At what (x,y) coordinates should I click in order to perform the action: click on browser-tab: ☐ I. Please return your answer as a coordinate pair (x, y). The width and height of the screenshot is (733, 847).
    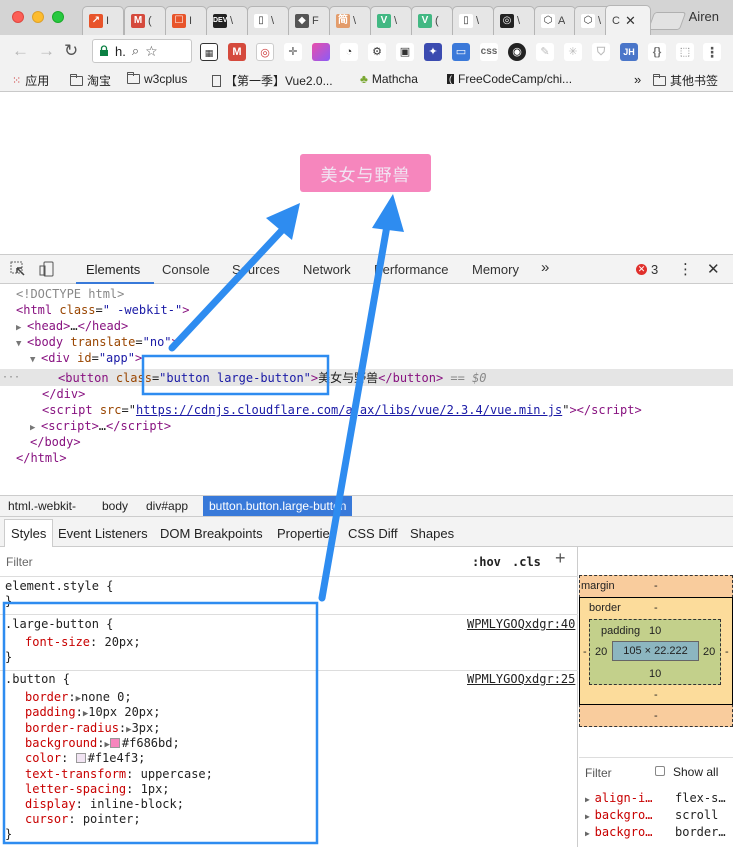
    Looking at the image, I should click on (186, 20).